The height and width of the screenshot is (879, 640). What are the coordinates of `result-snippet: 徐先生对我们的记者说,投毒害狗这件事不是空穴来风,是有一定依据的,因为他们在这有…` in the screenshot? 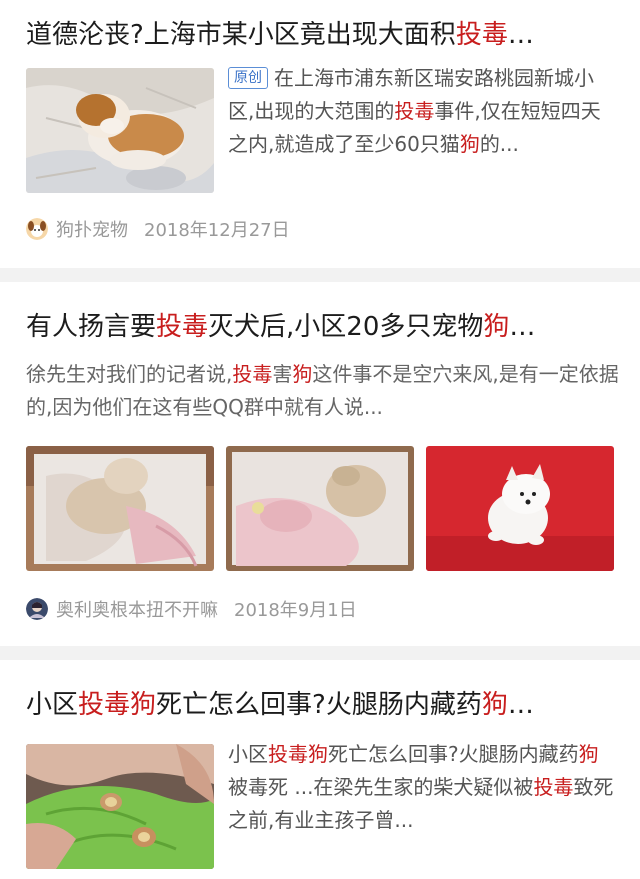 It's located at (322, 390).